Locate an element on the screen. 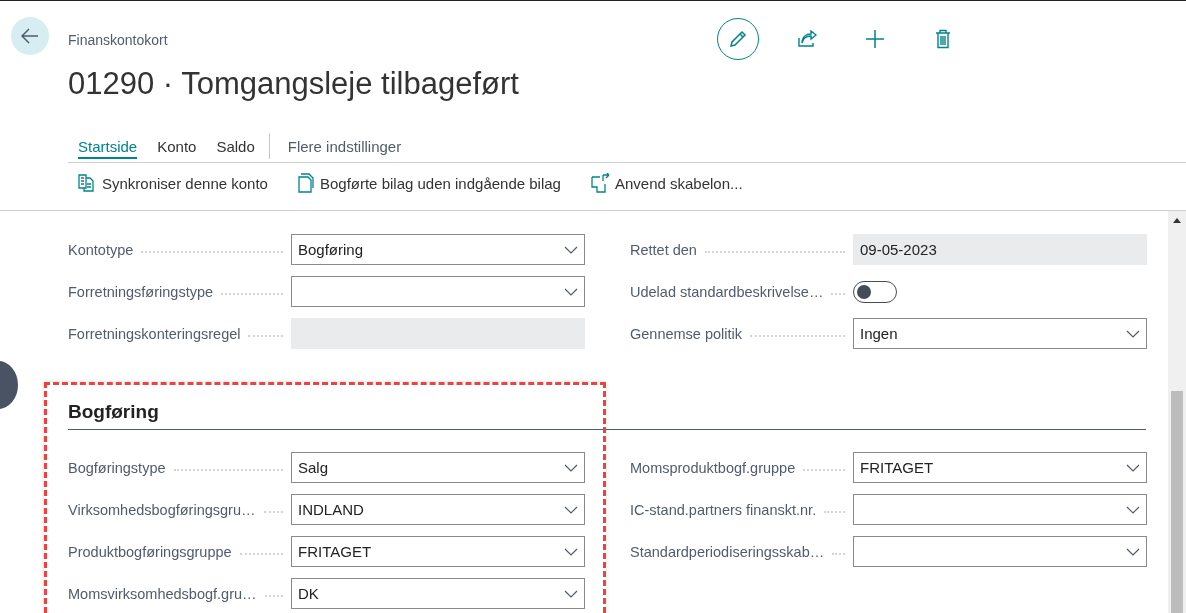  pencil-icon is located at coordinates (738, 39).